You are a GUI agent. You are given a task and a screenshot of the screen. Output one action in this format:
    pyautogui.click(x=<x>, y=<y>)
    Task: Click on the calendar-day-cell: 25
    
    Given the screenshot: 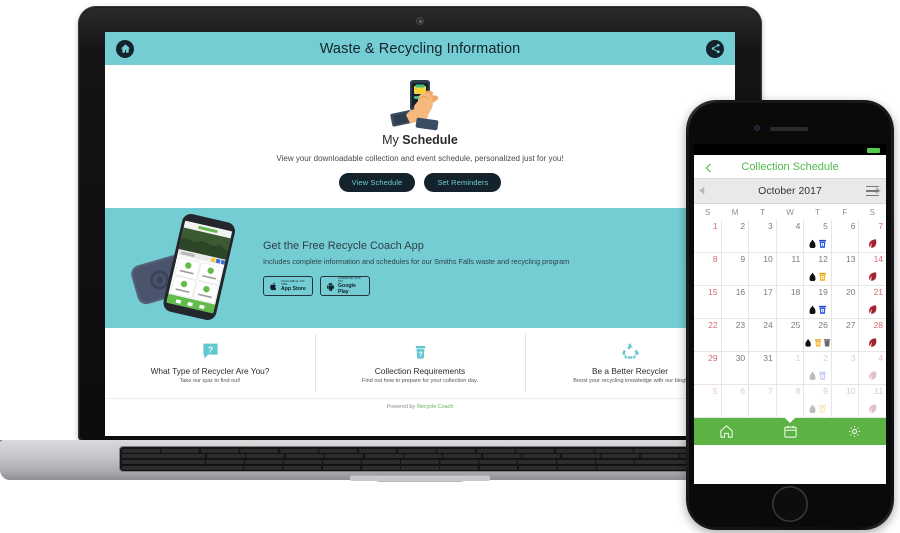 What is the action you would take?
    pyautogui.click(x=790, y=335)
    